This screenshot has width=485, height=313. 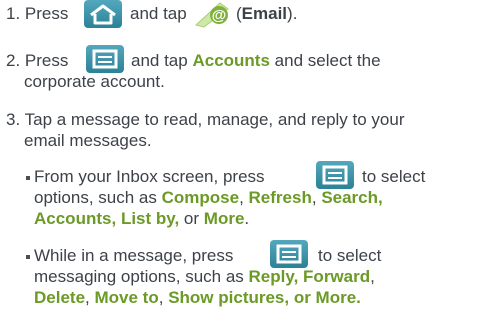 I want to click on step-number: 3., so click(x=13, y=119).